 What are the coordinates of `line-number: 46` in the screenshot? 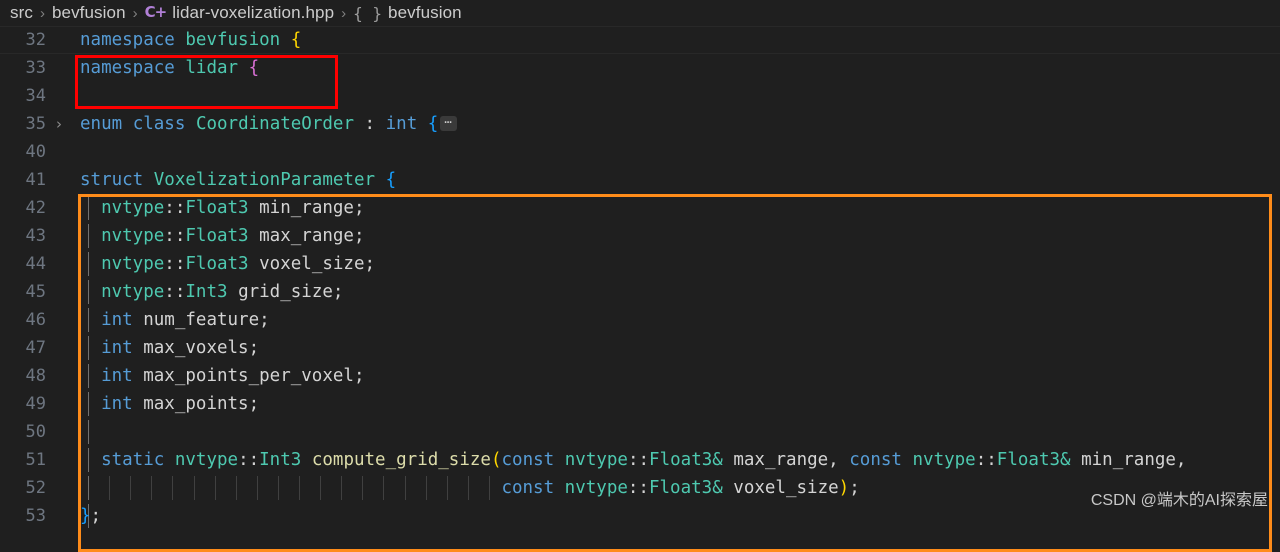 It's located at (35, 320).